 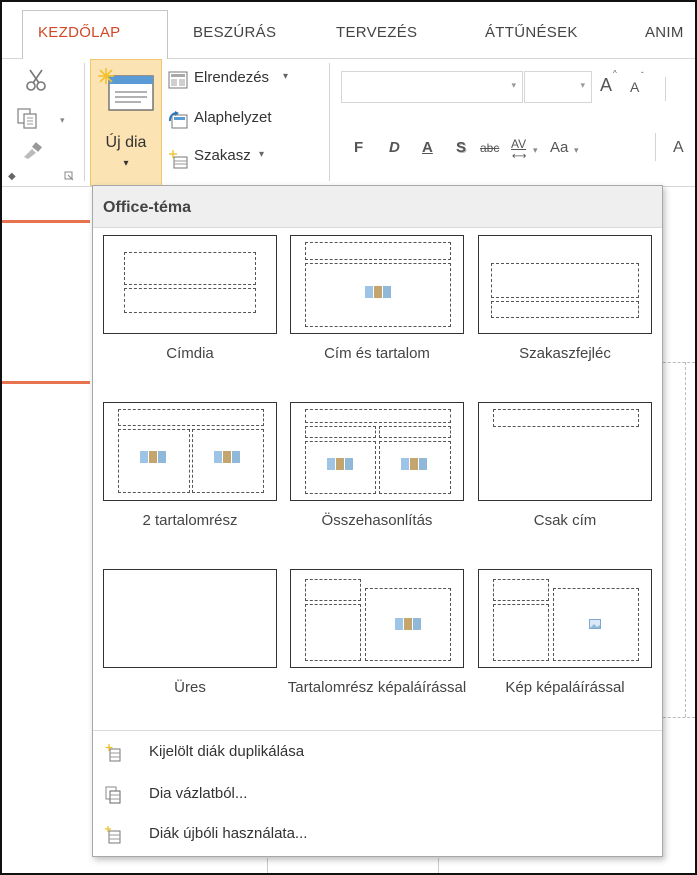 What do you see at coordinates (615, 73) in the screenshot?
I see `grow-font-caret-icon: ^` at bounding box center [615, 73].